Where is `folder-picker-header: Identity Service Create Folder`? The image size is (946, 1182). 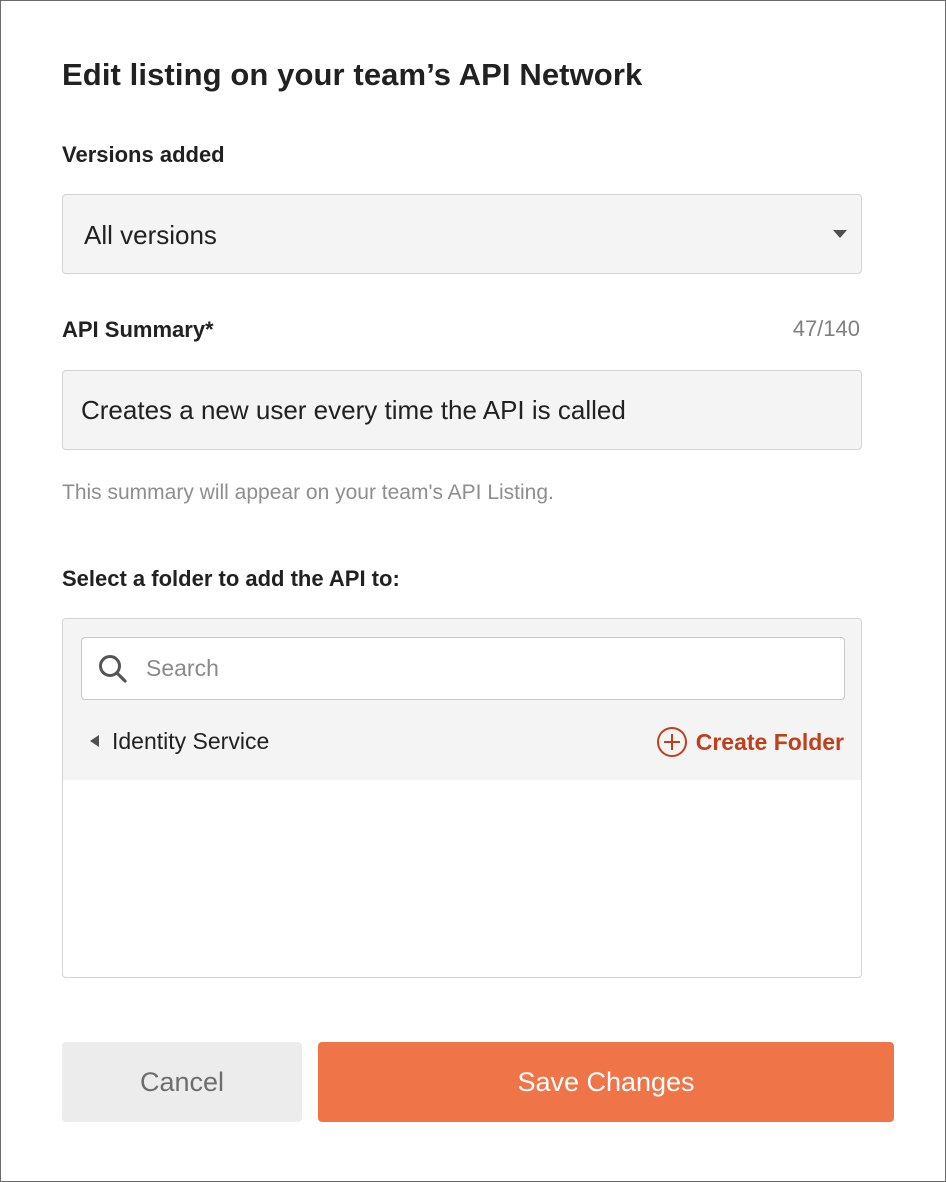 folder-picker-header: Identity Service Create Folder is located at coordinates (462, 699).